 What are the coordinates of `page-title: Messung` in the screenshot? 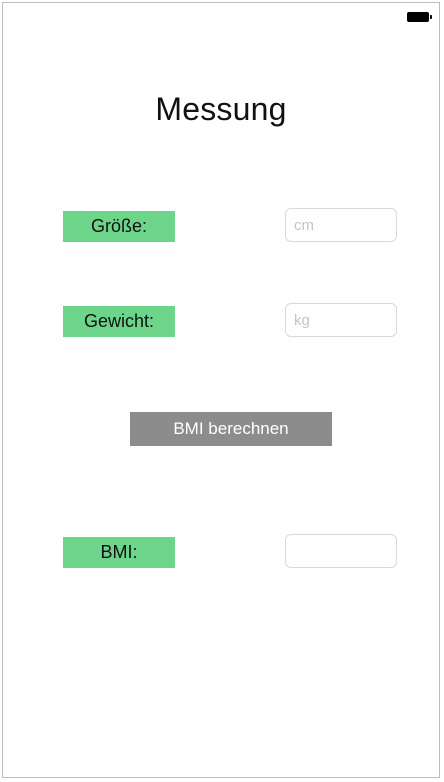 It's located at (221, 109).